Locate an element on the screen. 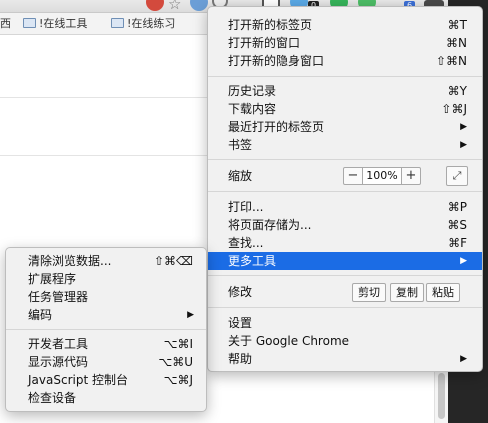 The width and height of the screenshot is (488, 423). menu-item-more-tools: 更多工具 ▶ is located at coordinates (345, 261).